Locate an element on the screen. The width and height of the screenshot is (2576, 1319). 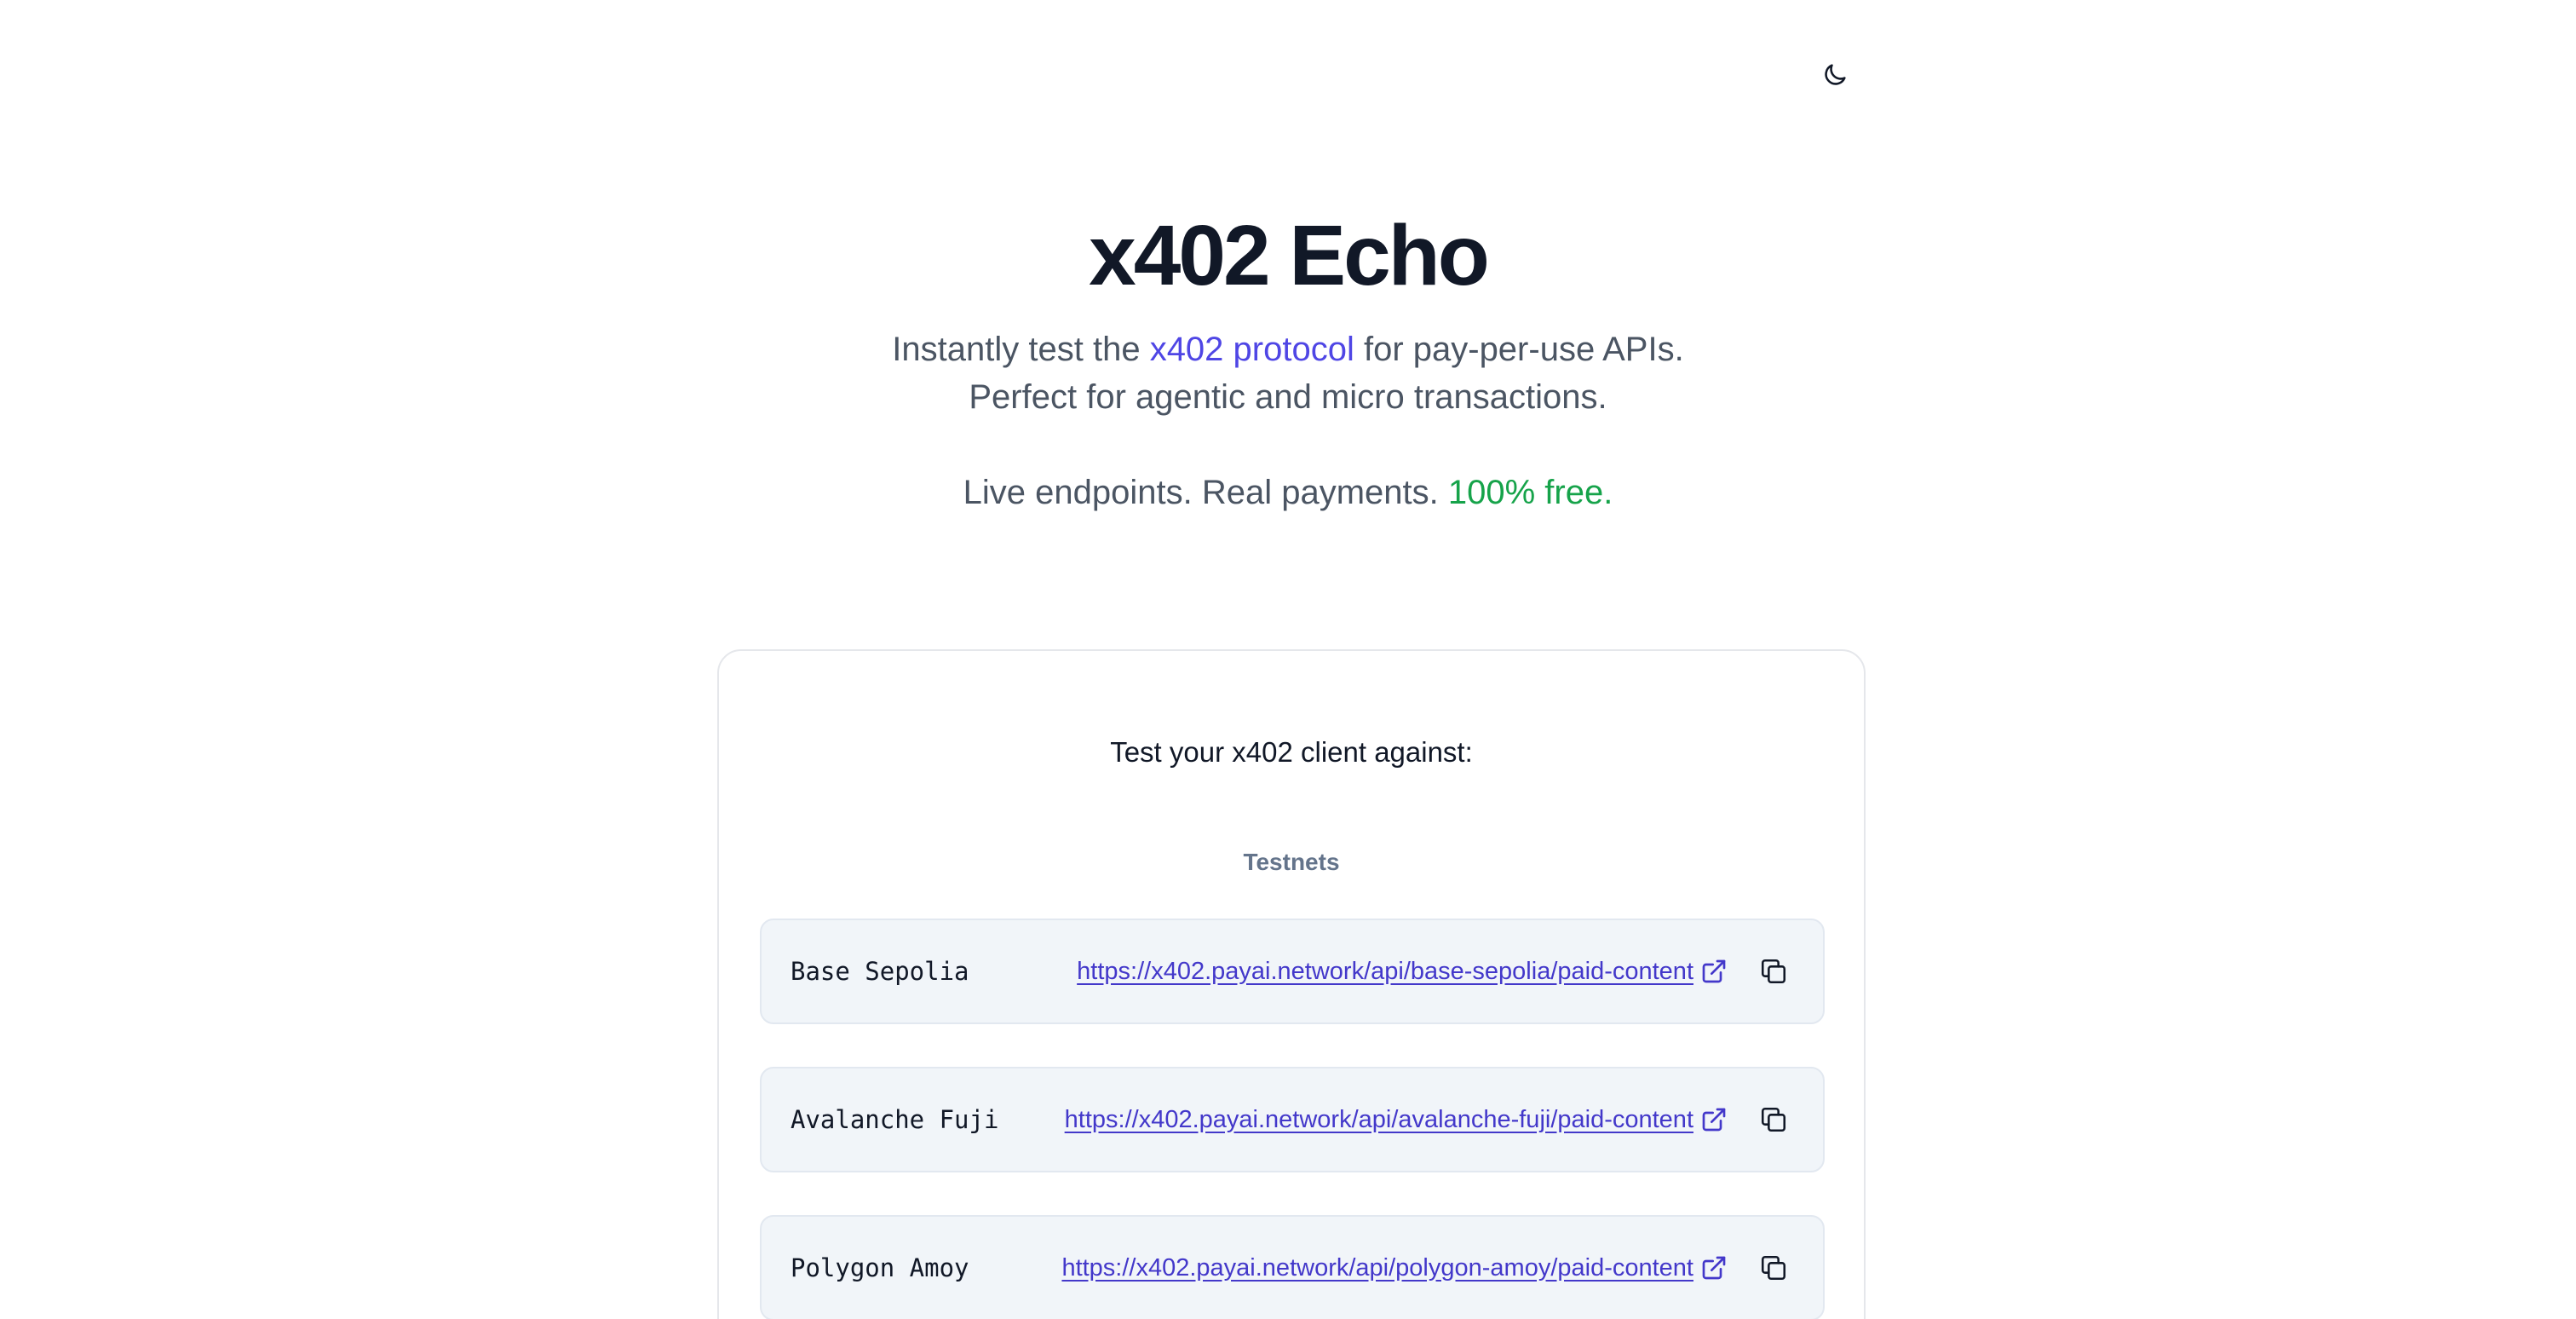
theme-toggle-button is located at coordinates (1835, 75).